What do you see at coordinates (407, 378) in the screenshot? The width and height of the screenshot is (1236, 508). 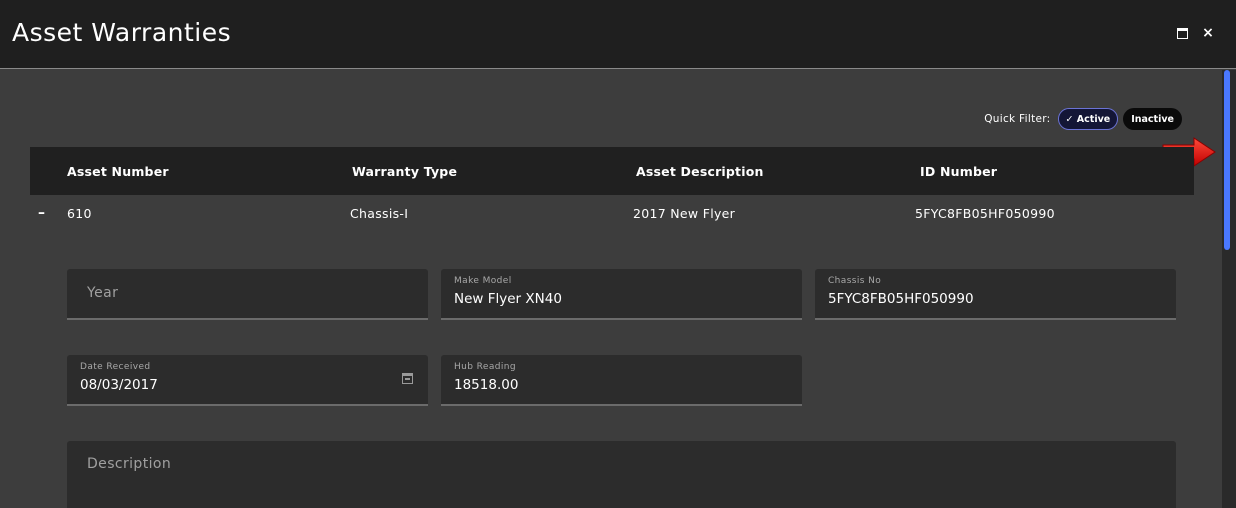 I see `calendar-icon` at bounding box center [407, 378].